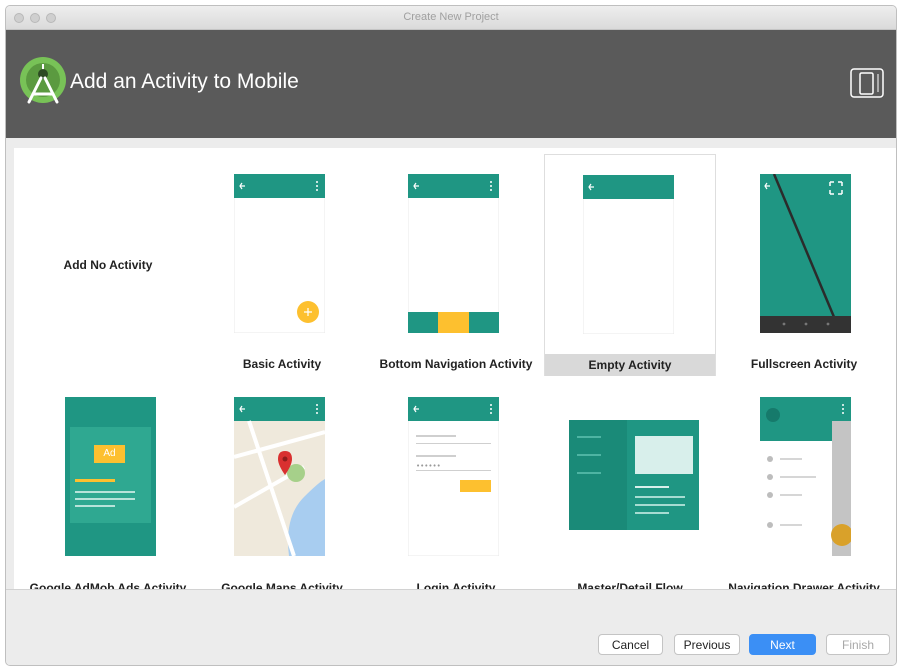  I want to click on template-label: Bottom Navigation Activity, so click(456, 364).